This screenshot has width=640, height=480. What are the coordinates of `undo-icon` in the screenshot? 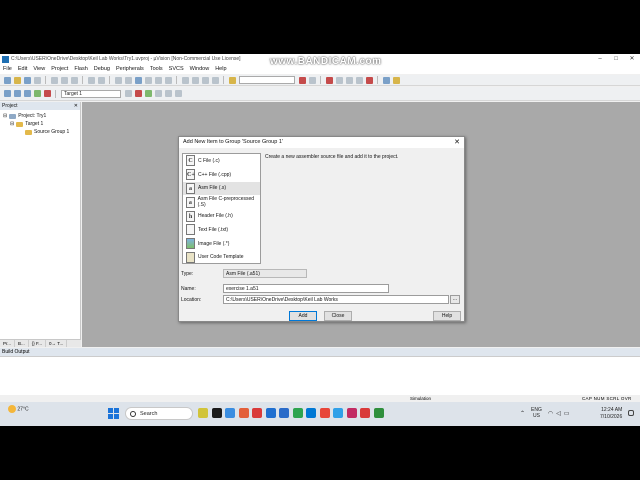 It's located at (91, 80).